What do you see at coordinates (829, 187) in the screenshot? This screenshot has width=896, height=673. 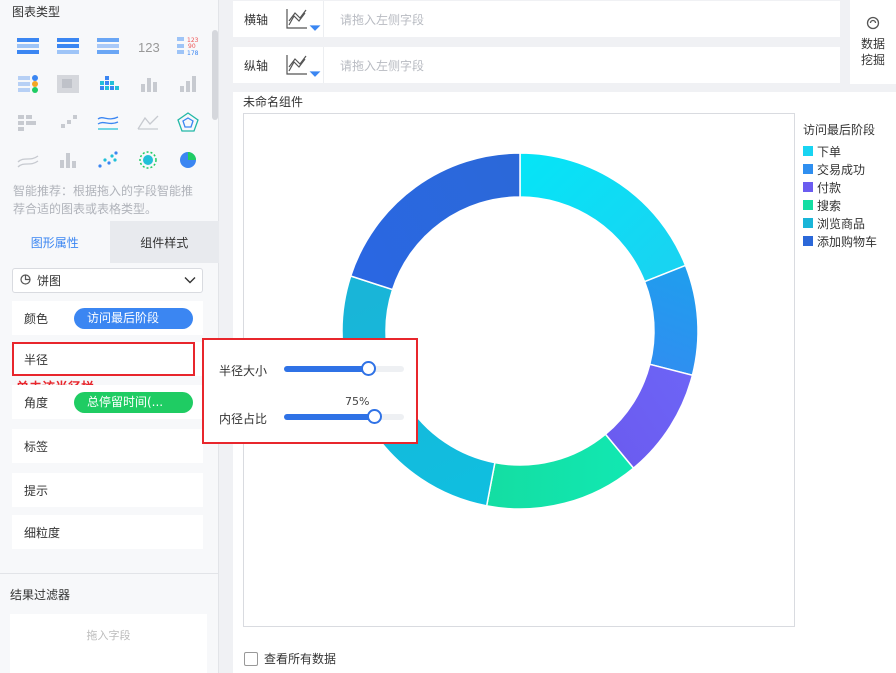 I see `legend-label: 付款` at bounding box center [829, 187].